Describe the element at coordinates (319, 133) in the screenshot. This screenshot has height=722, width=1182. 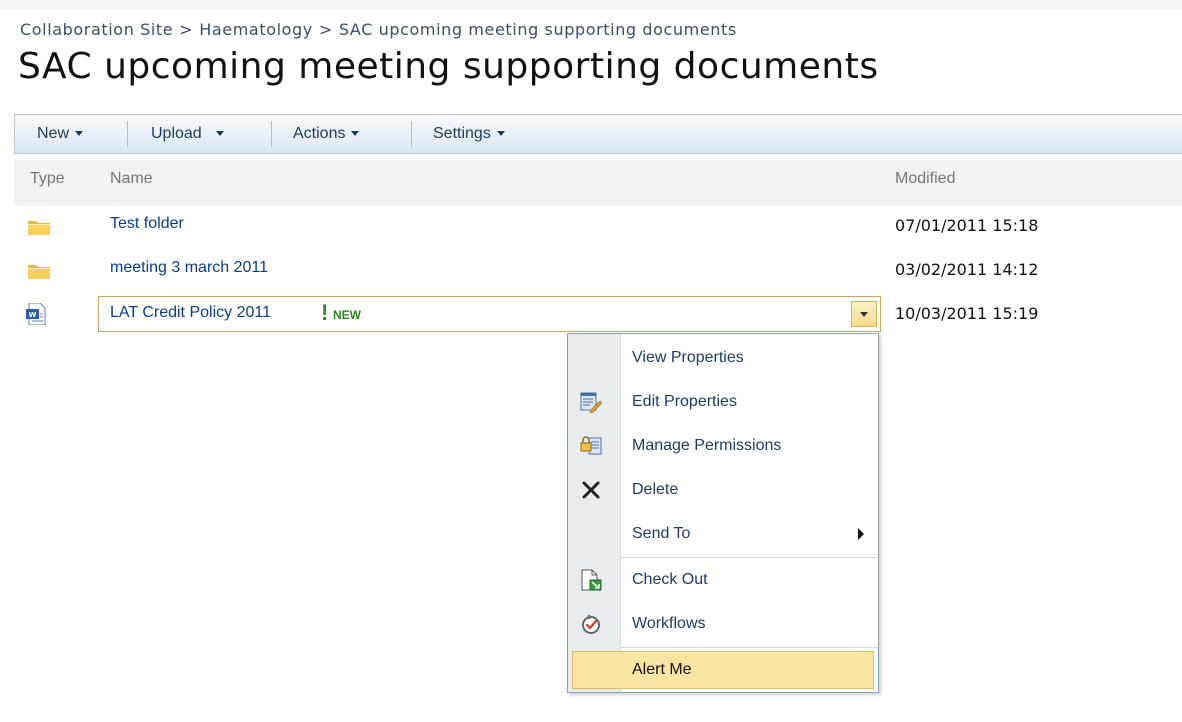
I see `actions-menu-label: Actions` at that location.